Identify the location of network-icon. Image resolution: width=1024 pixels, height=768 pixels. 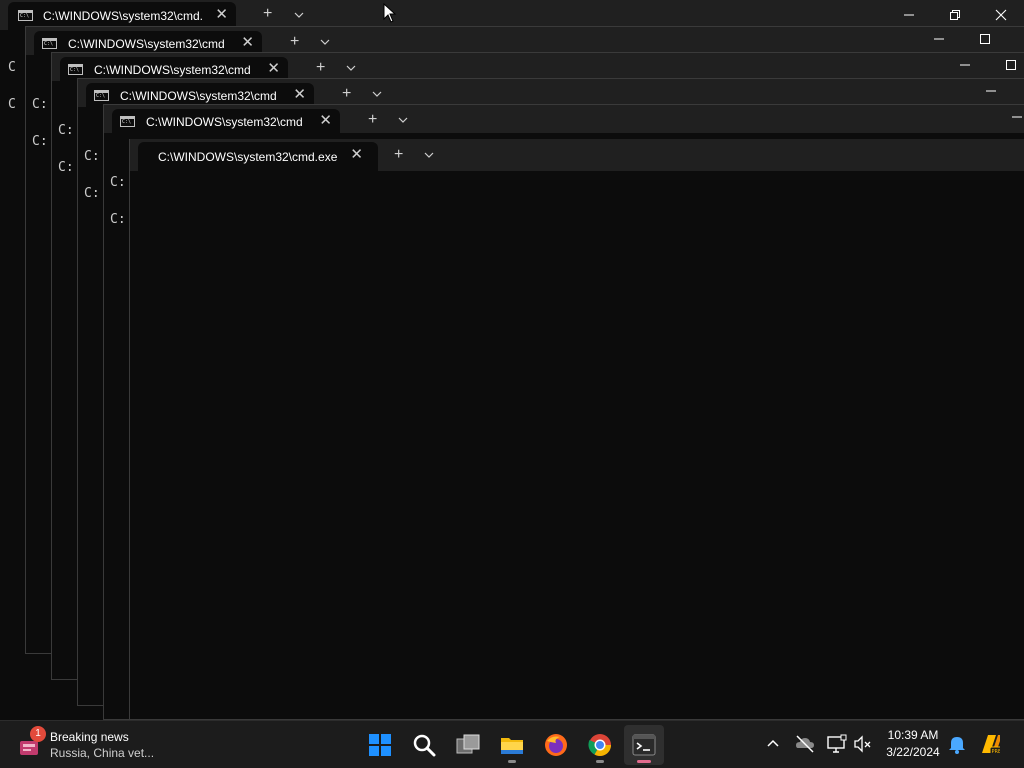
(837, 744).